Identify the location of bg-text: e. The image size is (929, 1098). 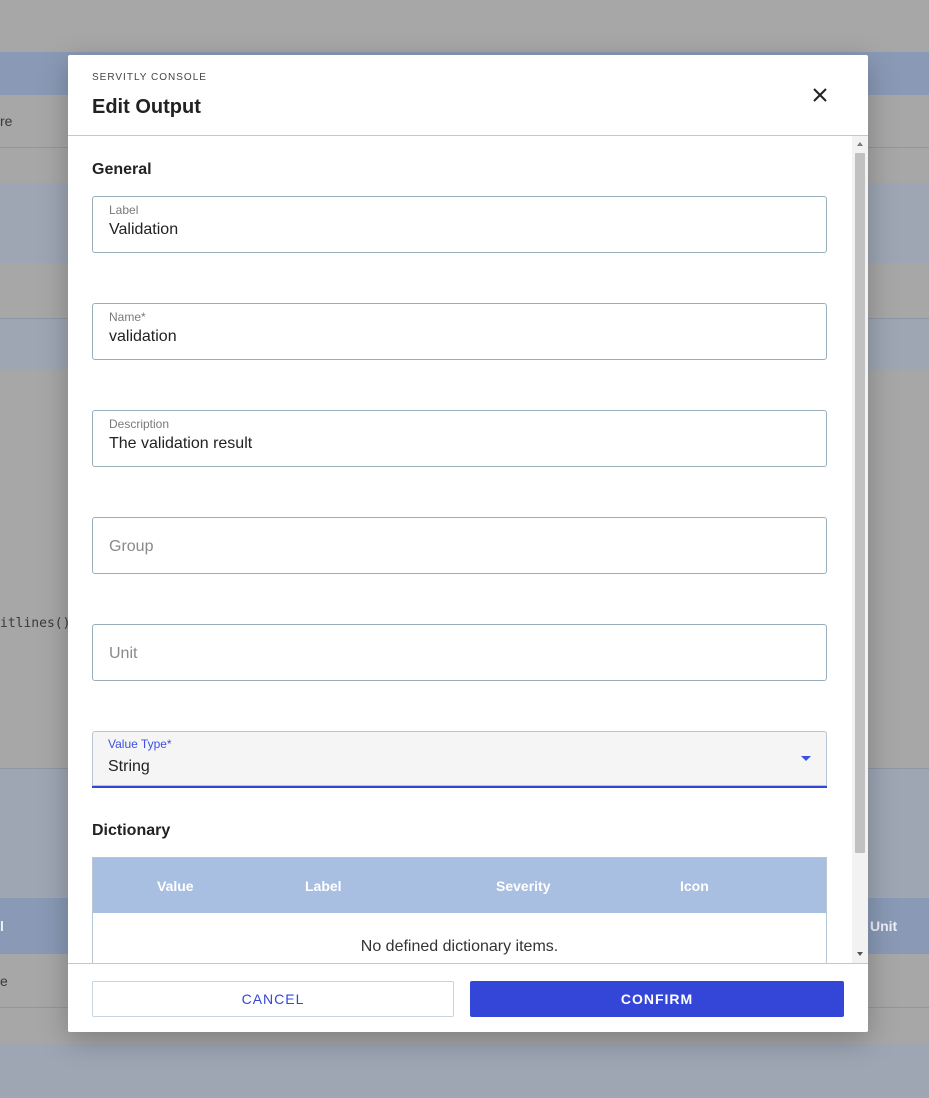
(4, 981).